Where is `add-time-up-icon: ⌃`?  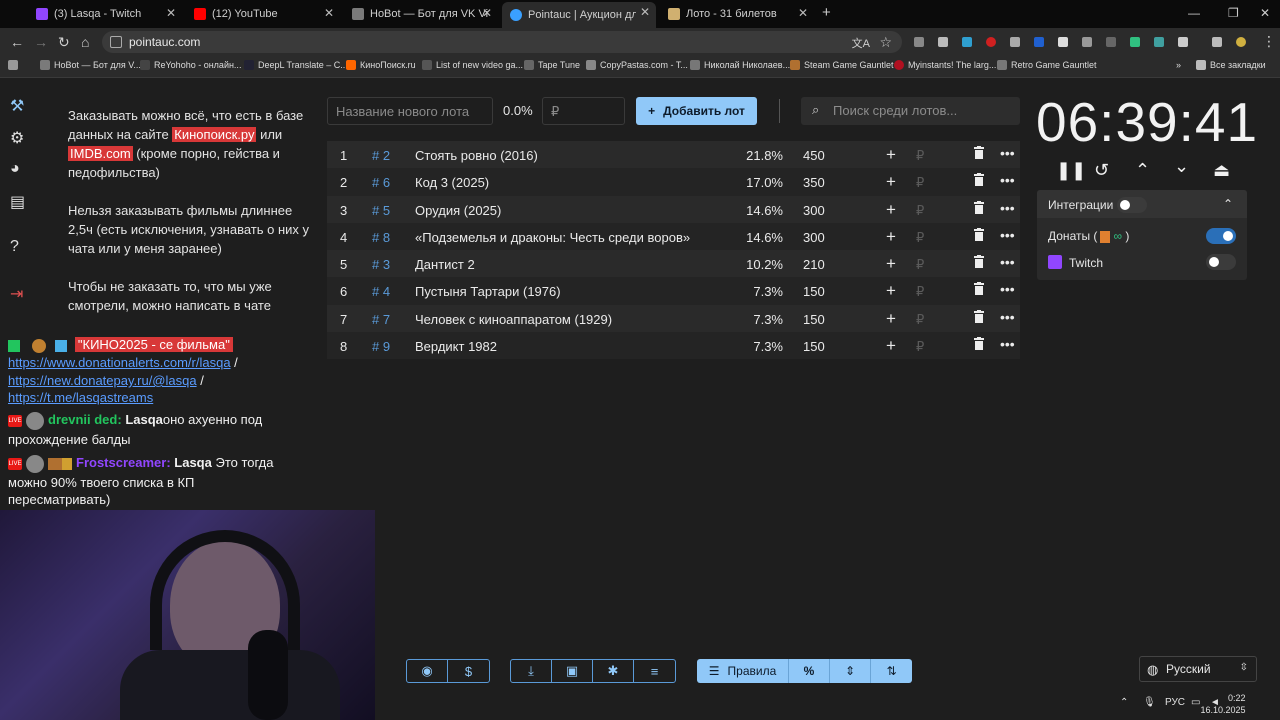 add-time-up-icon: ⌃ is located at coordinates (1142, 170).